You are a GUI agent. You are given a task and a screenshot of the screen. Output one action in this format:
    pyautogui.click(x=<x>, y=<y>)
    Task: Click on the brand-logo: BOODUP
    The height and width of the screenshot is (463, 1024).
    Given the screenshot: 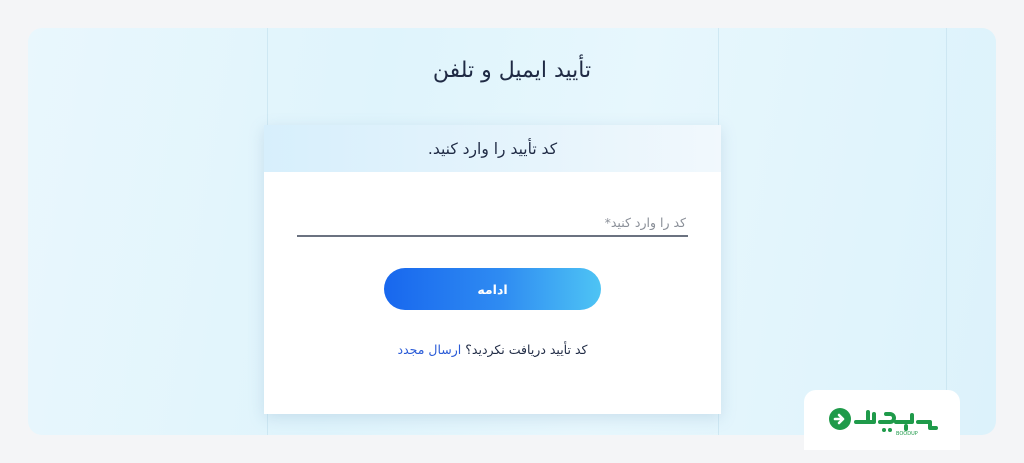 What is the action you would take?
    pyautogui.click(x=882, y=420)
    